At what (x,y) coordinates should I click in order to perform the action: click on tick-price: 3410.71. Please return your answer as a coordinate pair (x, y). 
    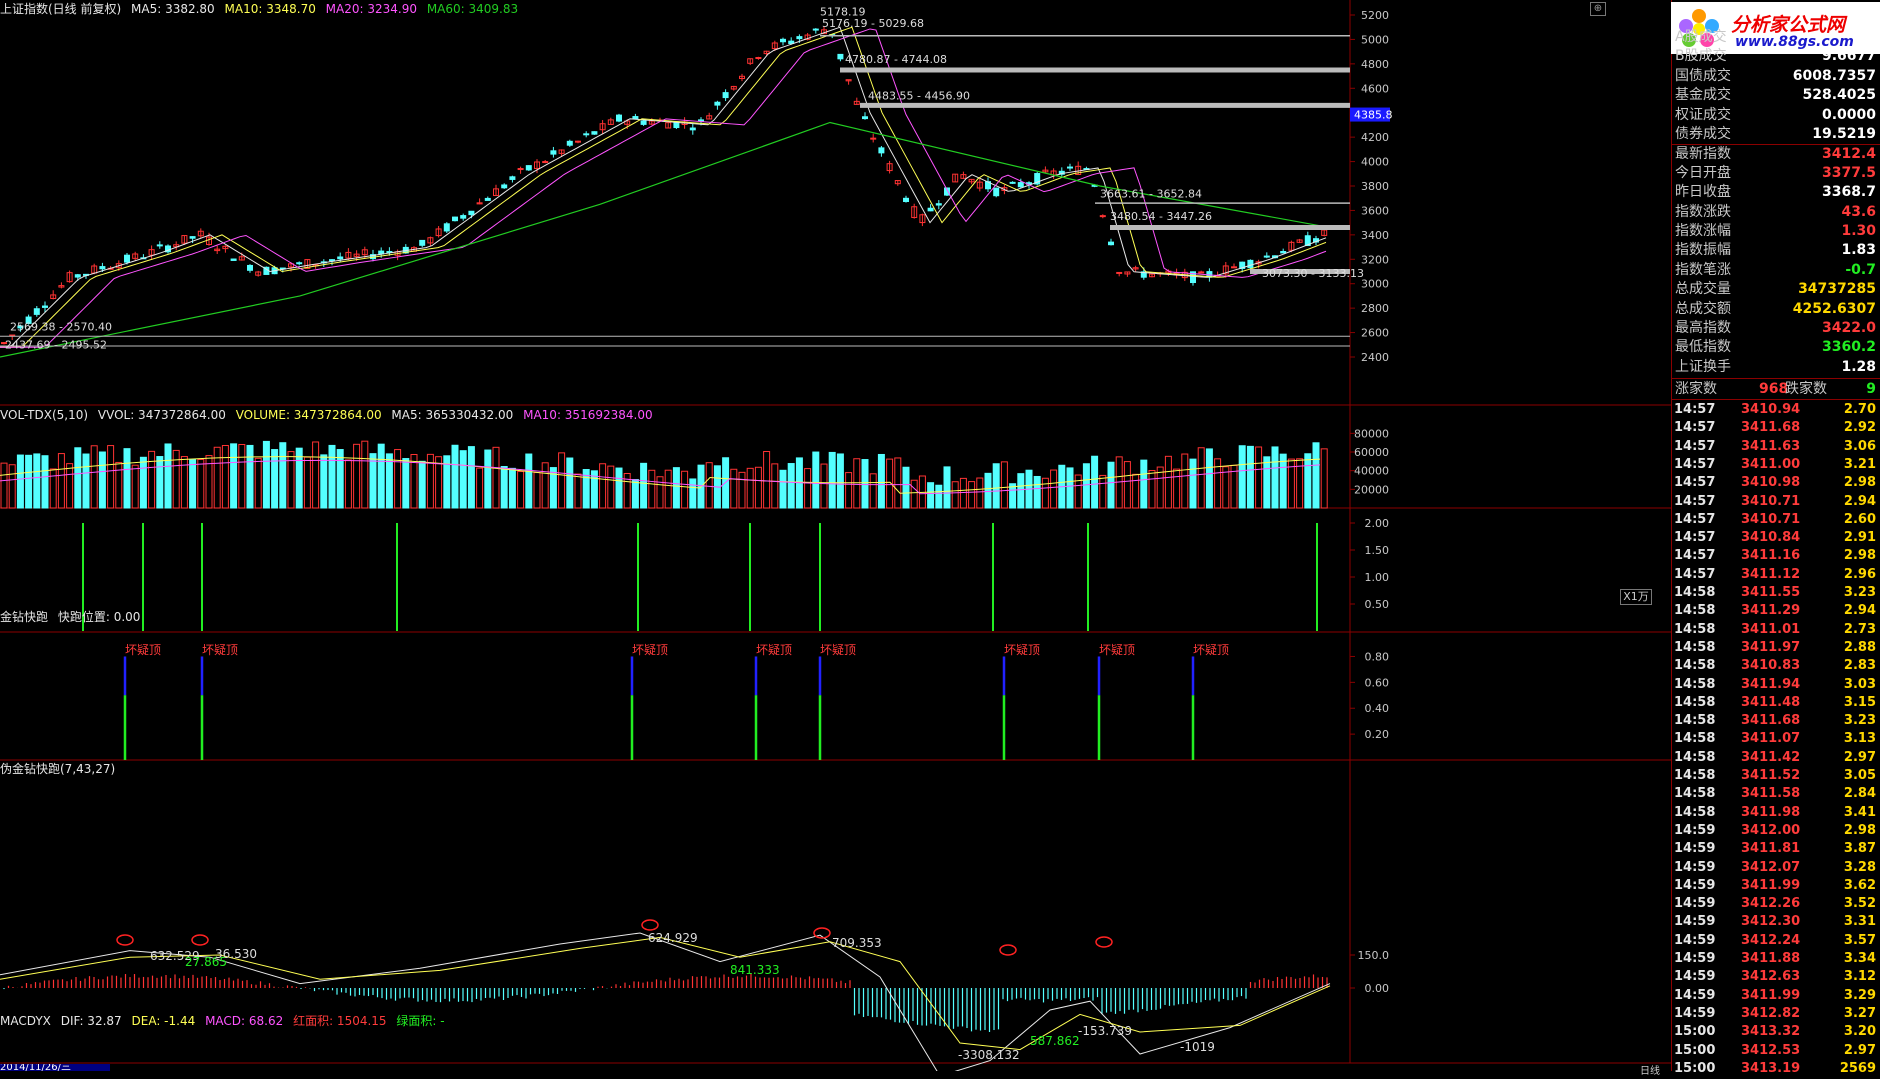
    Looking at the image, I should click on (1771, 519).